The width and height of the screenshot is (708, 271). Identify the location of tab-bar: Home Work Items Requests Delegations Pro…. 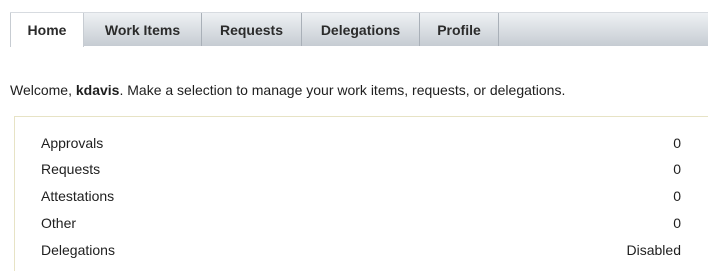
(359, 29).